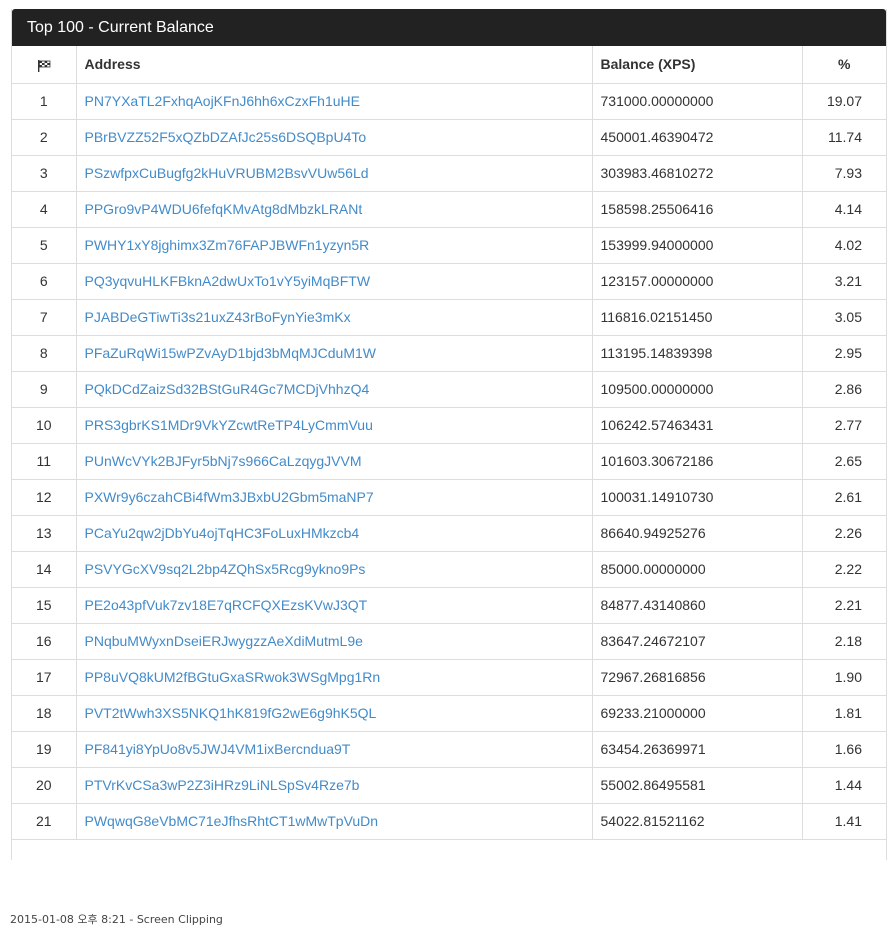 This screenshot has width=891, height=937. Describe the element at coordinates (224, 209) in the screenshot. I see `address-link: PPGro9vP4WDU6fefqKMvAtg8dMbzkLRANt` at that location.